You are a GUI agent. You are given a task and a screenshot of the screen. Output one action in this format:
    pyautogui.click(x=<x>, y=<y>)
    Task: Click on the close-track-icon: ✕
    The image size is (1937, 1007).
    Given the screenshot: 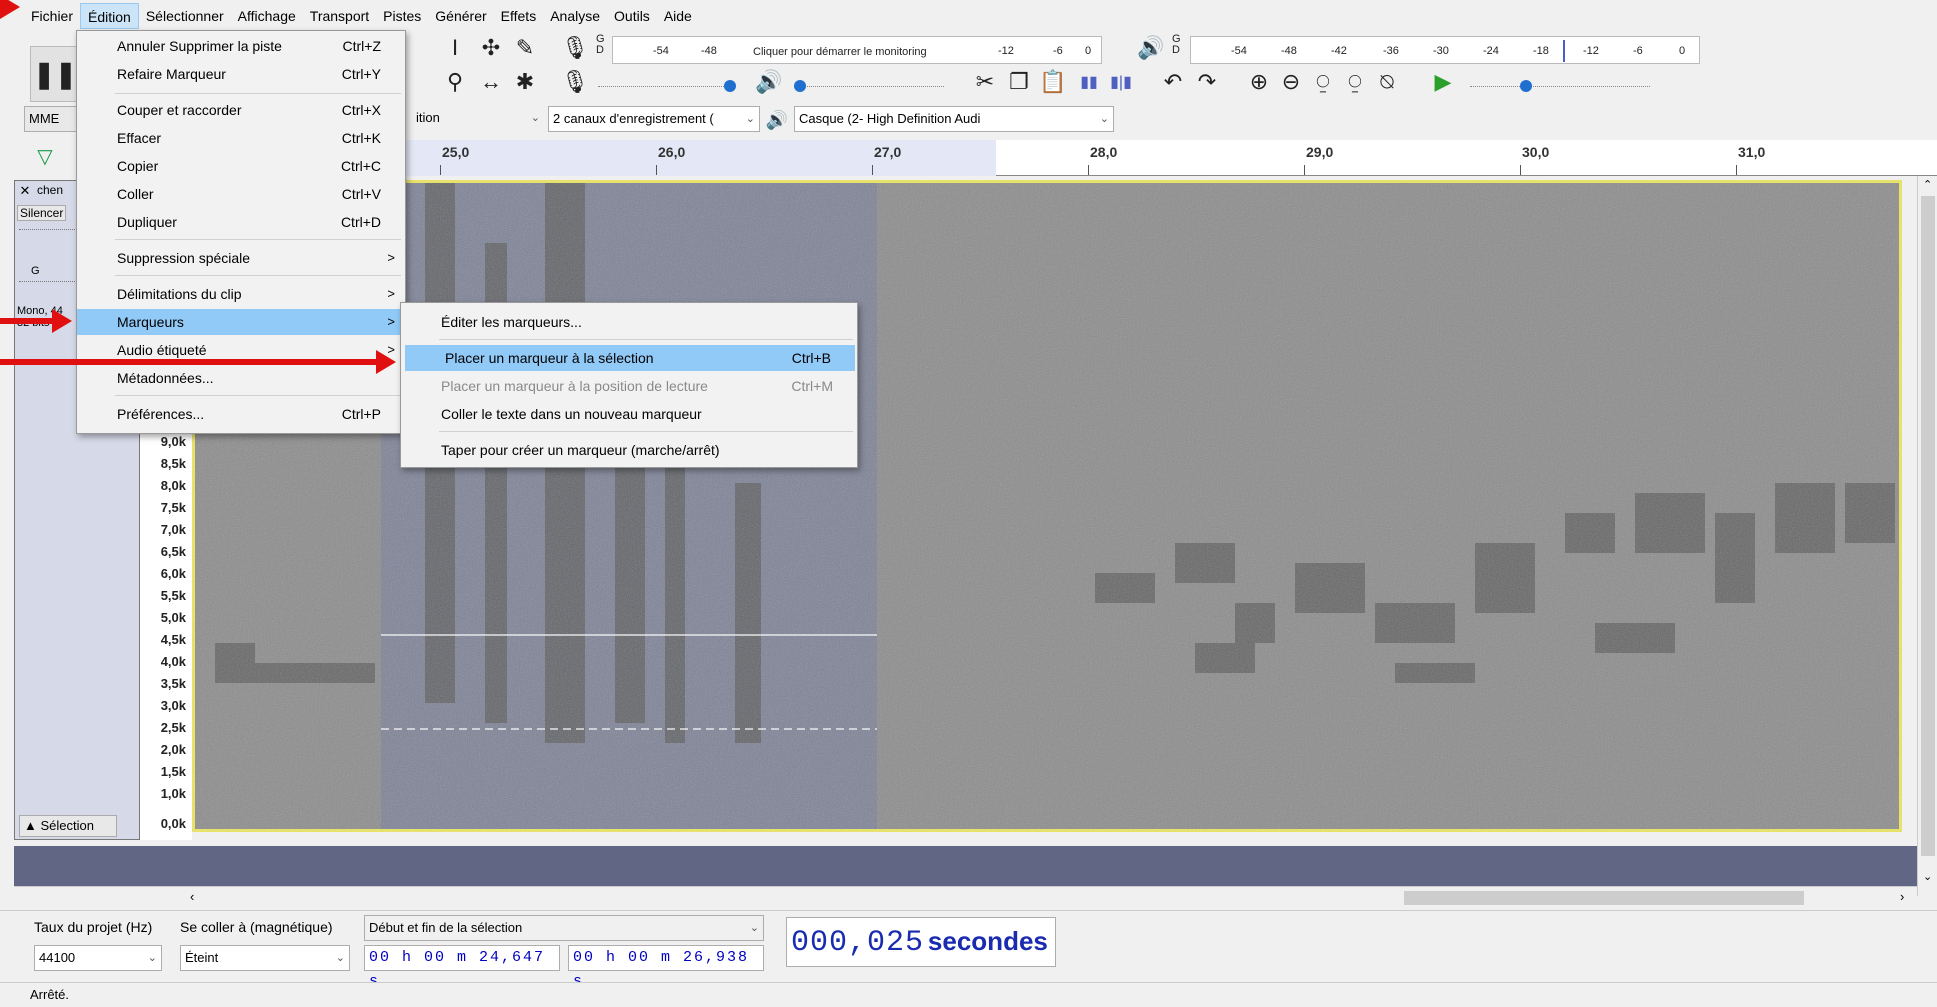 What is the action you would take?
    pyautogui.click(x=25, y=191)
    